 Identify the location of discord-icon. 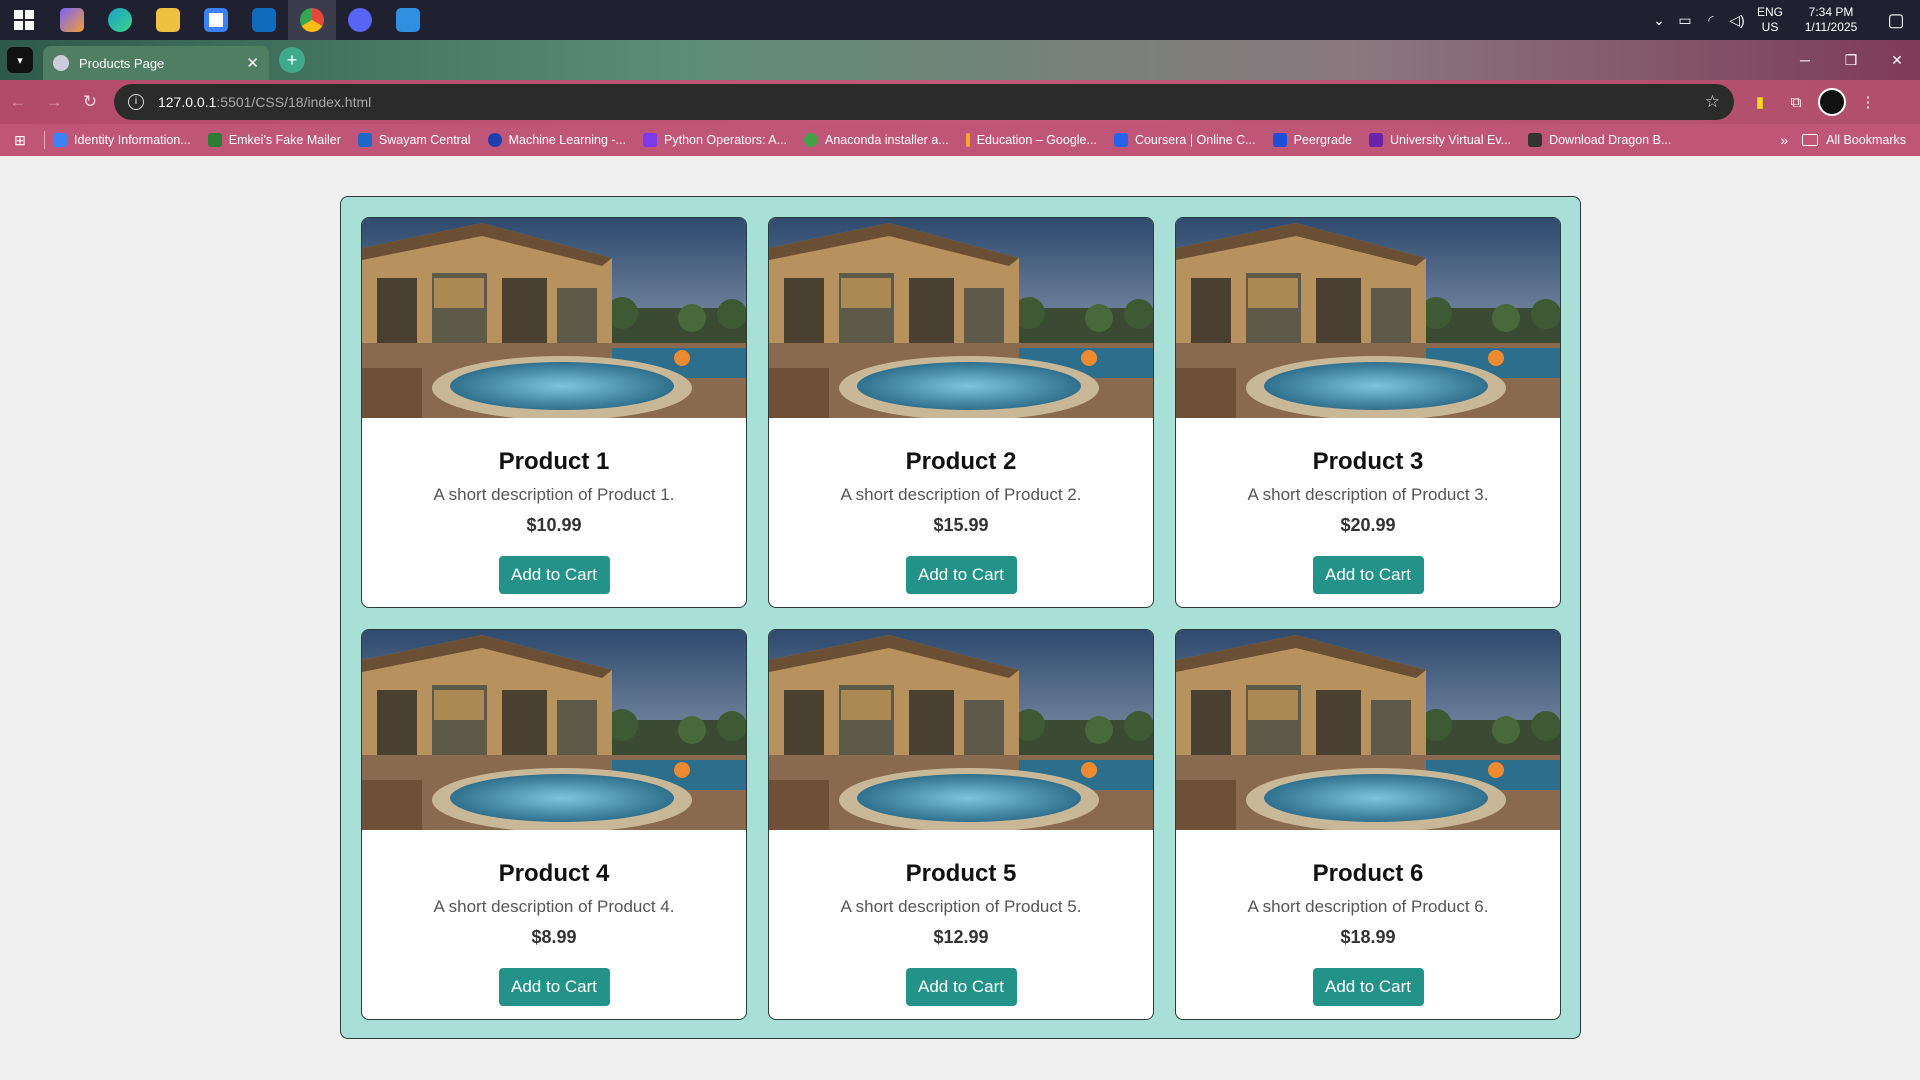
(360, 20).